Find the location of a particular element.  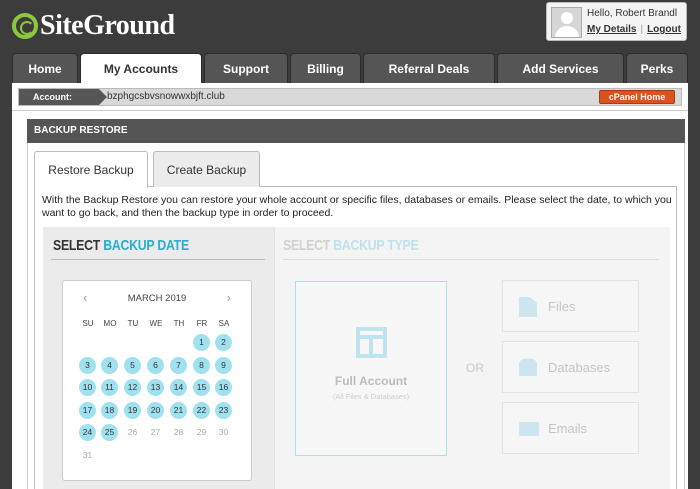

weekday-label: SU is located at coordinates (88, 323).